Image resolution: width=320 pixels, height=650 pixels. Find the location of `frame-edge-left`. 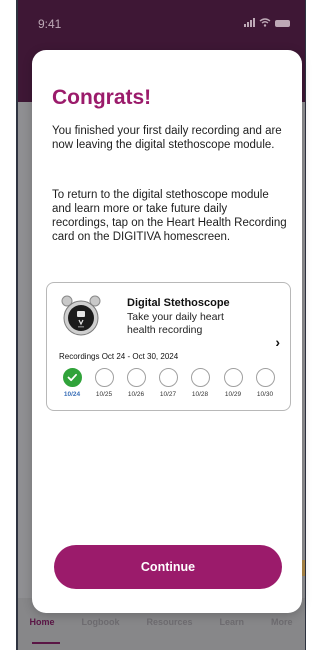

frame-edge-left is located at coordinates (17, 325).